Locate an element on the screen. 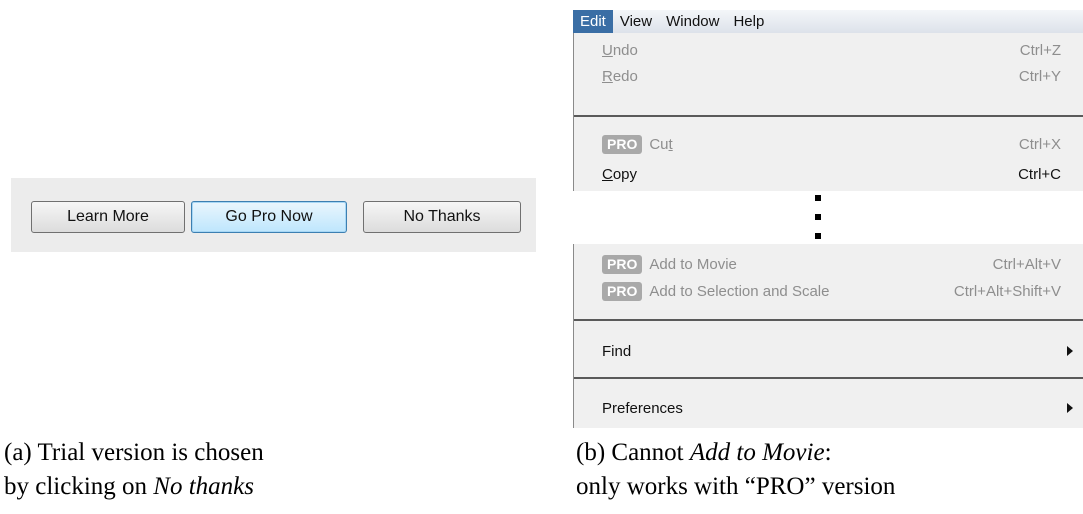  learn-more-button: Learn More is located at coordinates (108, 217).